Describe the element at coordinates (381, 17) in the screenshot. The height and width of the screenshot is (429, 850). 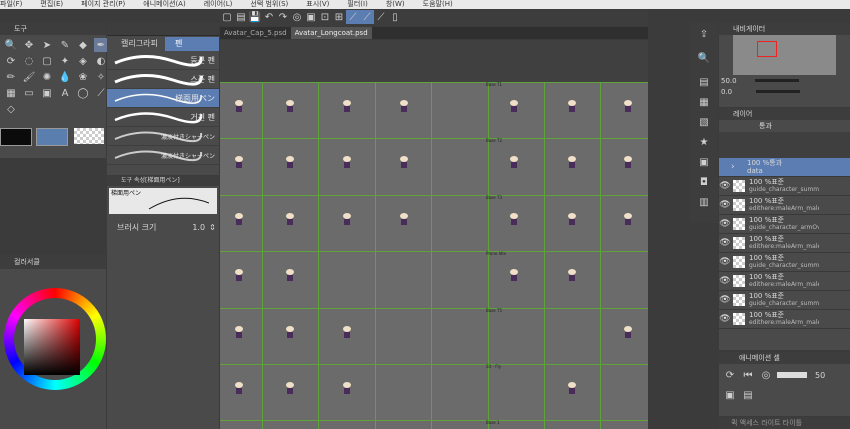
I see `snap-grid-icon: ⟋` at that location.